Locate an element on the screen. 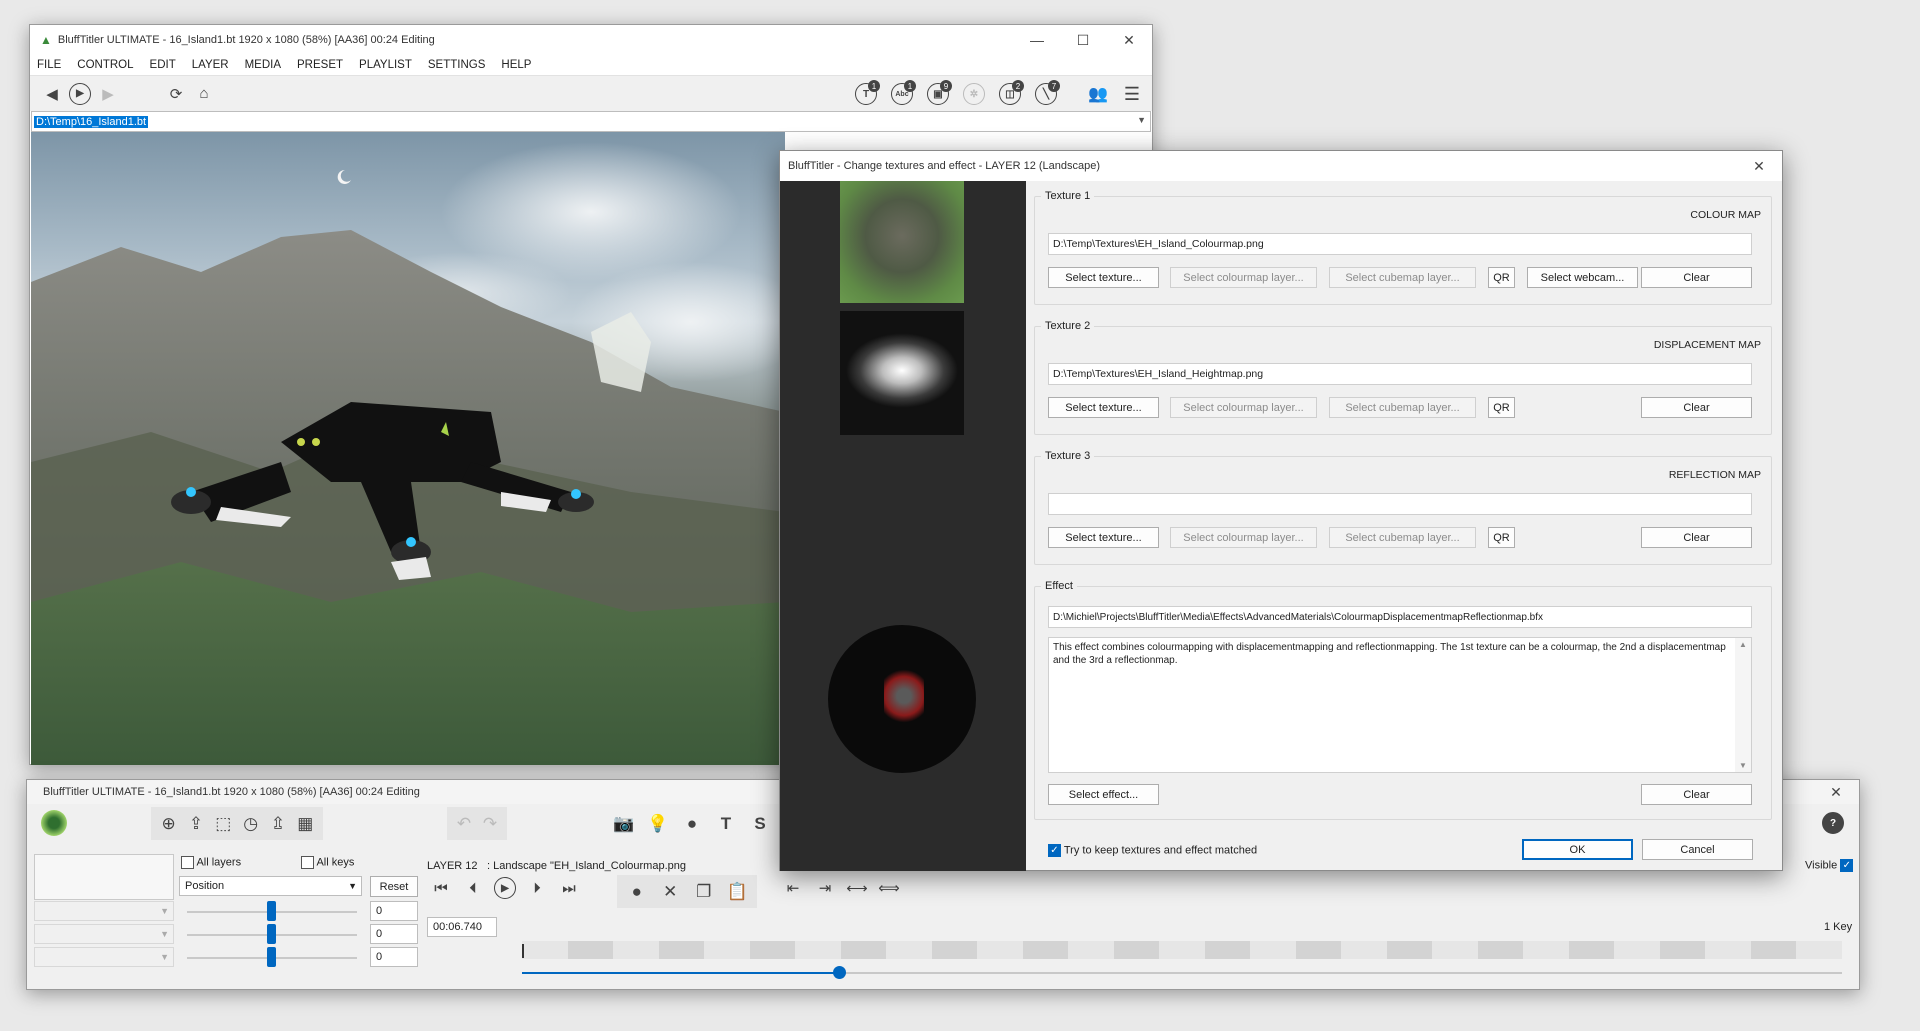 The height and width of the screenshot is (1031, 1920). text-icon: T is located at coordinates (726, 824).